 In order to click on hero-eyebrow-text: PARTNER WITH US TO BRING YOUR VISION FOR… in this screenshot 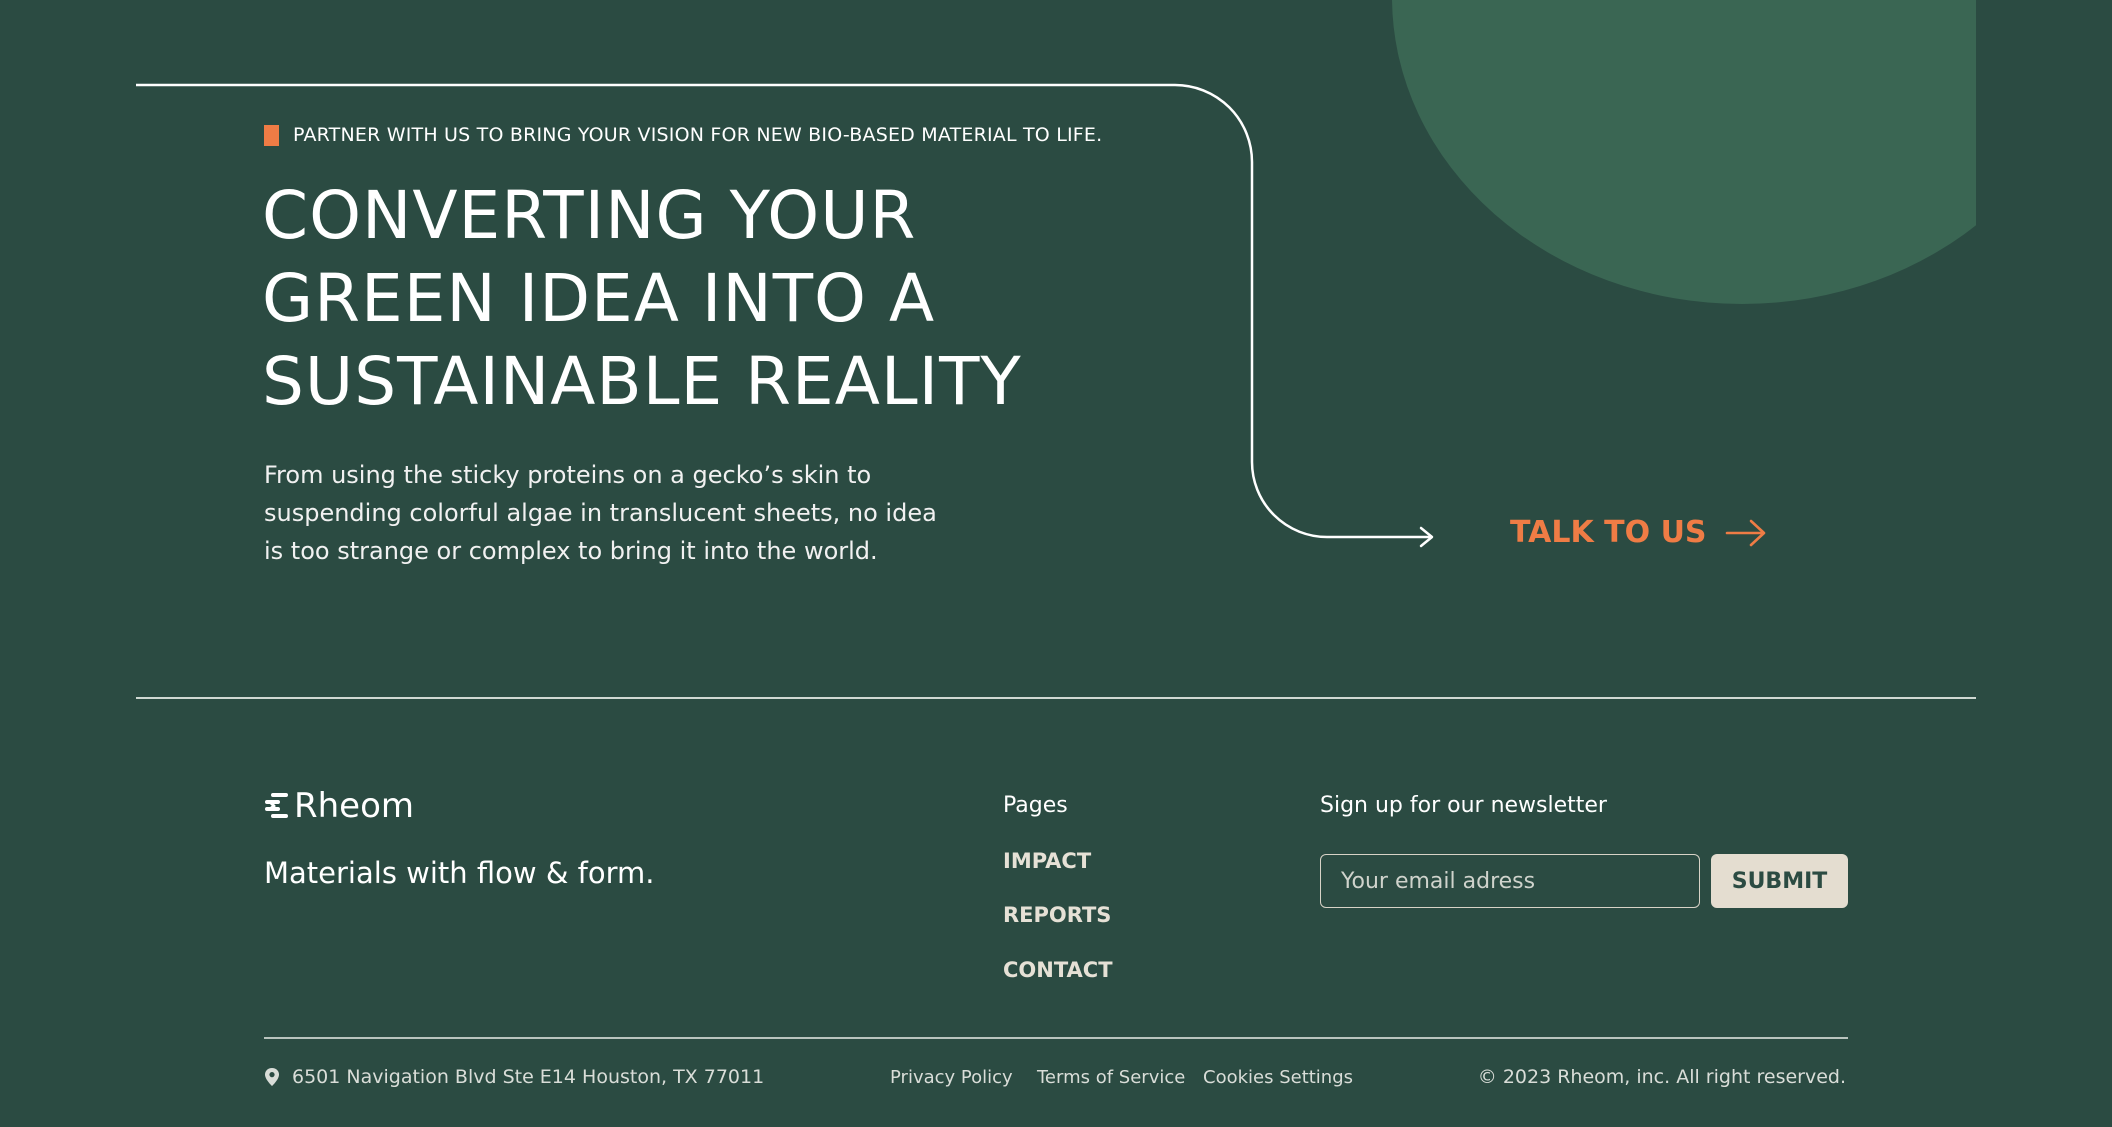, I will do `click(698, 135)`.